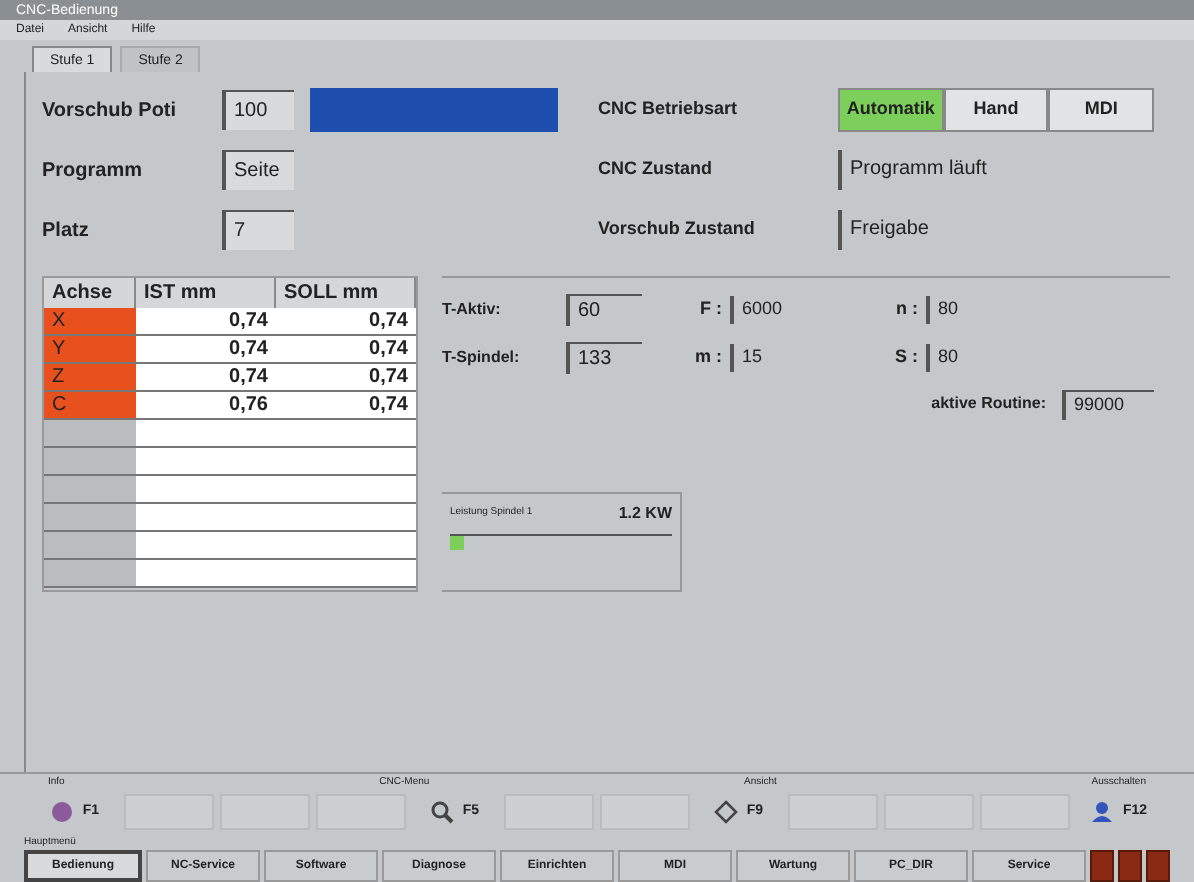  What do you see at coordinates (677, 229) in the screenshot?
I see `field-label: Vorschub Zustand` at bounding box center [677, 229].